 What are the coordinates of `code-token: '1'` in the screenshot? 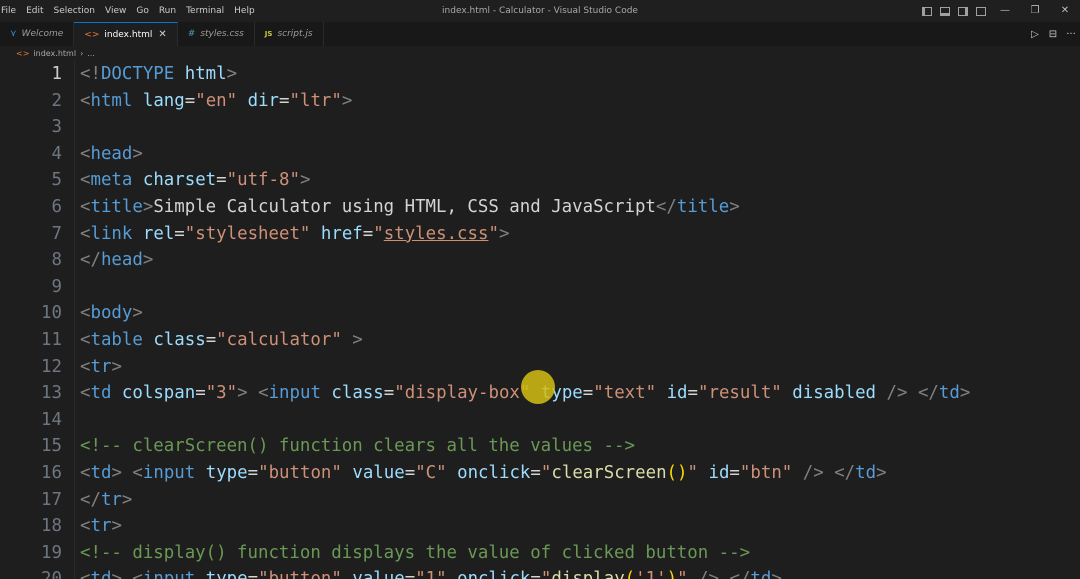 It's located at (650, 574).